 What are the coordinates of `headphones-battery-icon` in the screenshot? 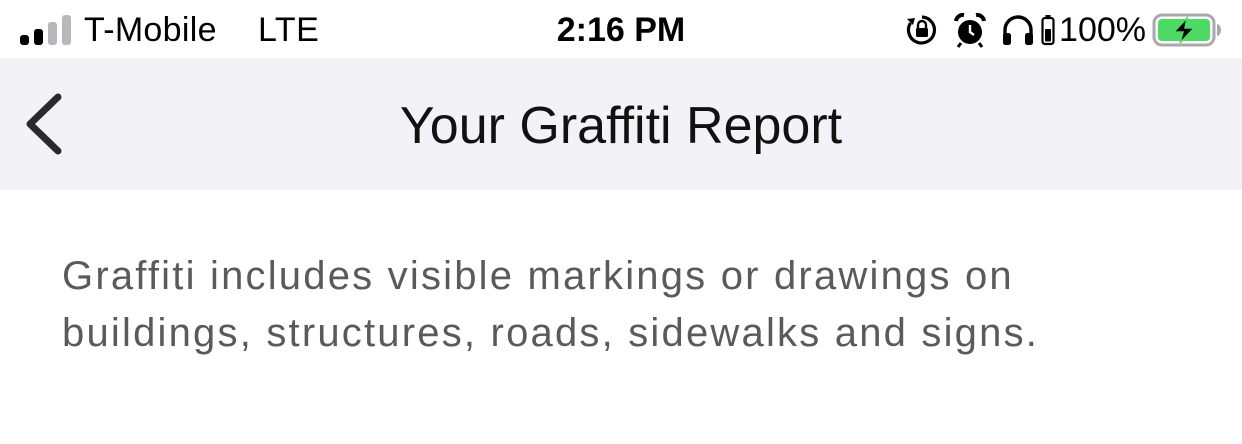 It's located at (1048, 30).